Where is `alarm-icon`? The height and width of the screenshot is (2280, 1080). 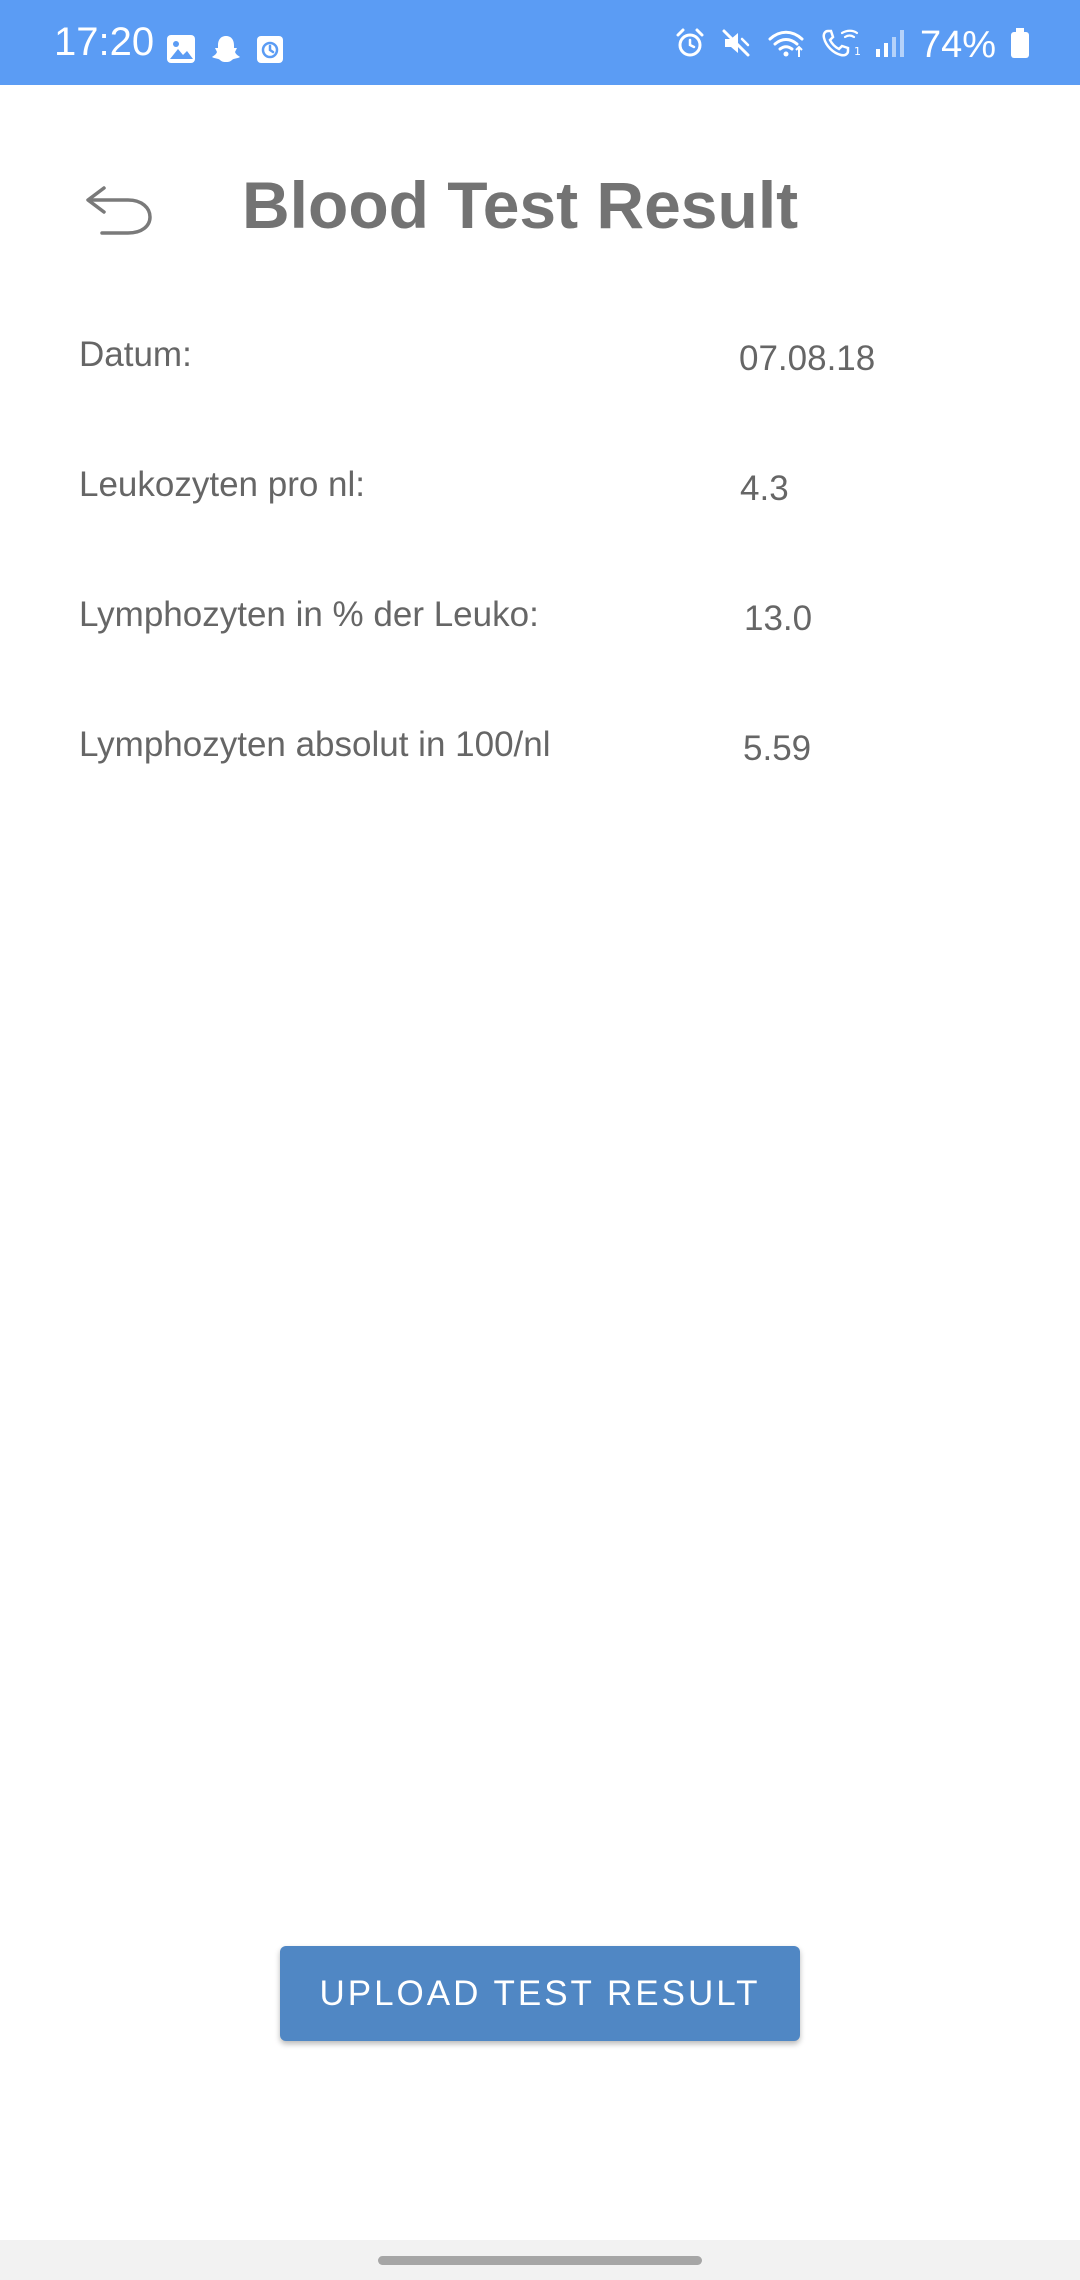
alarm-icon is located at coordinates (690, 45).